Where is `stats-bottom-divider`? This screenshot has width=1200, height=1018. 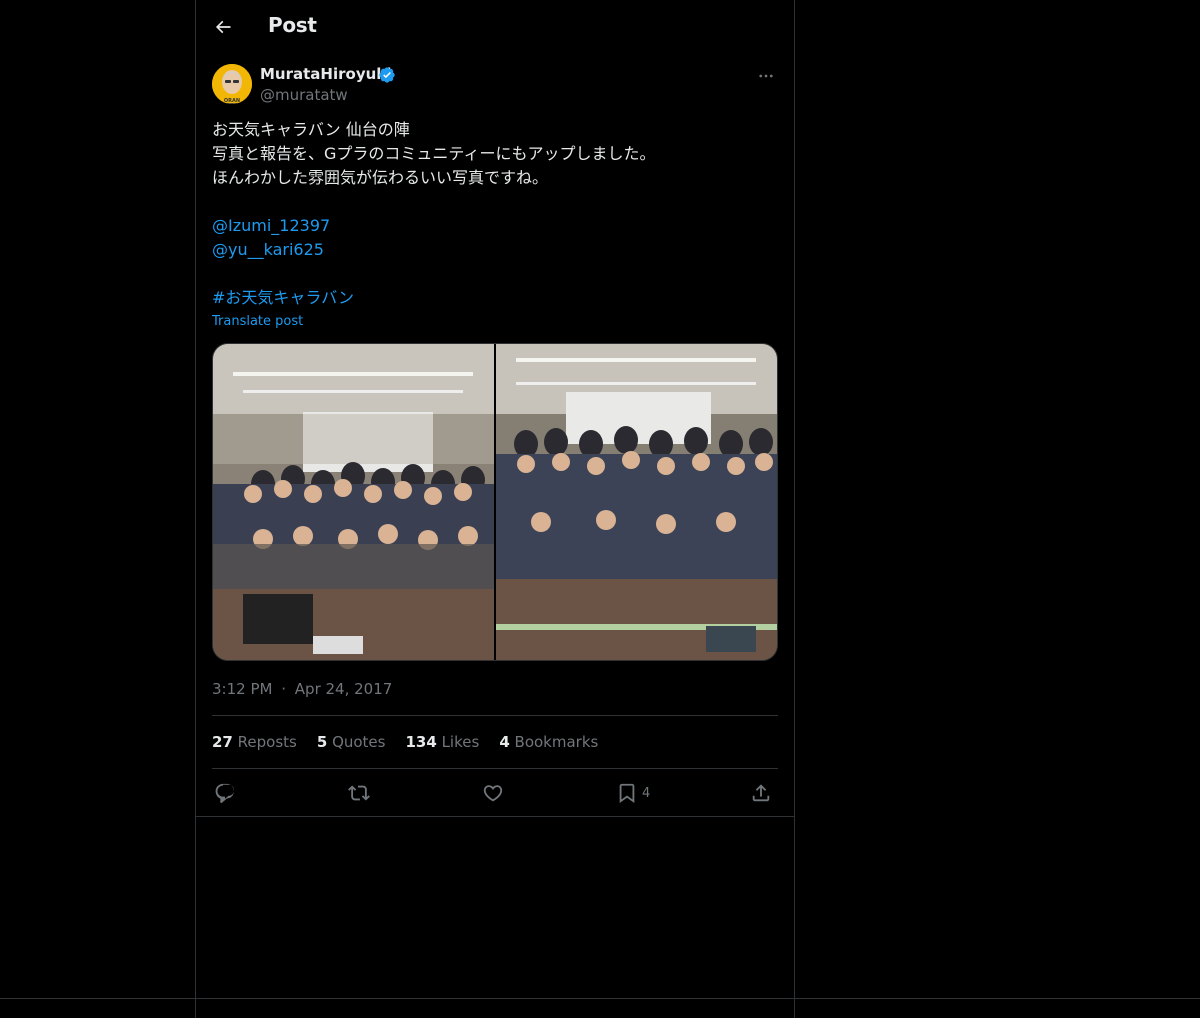
stats-bottom-divider is located at coordinates (495, 768).